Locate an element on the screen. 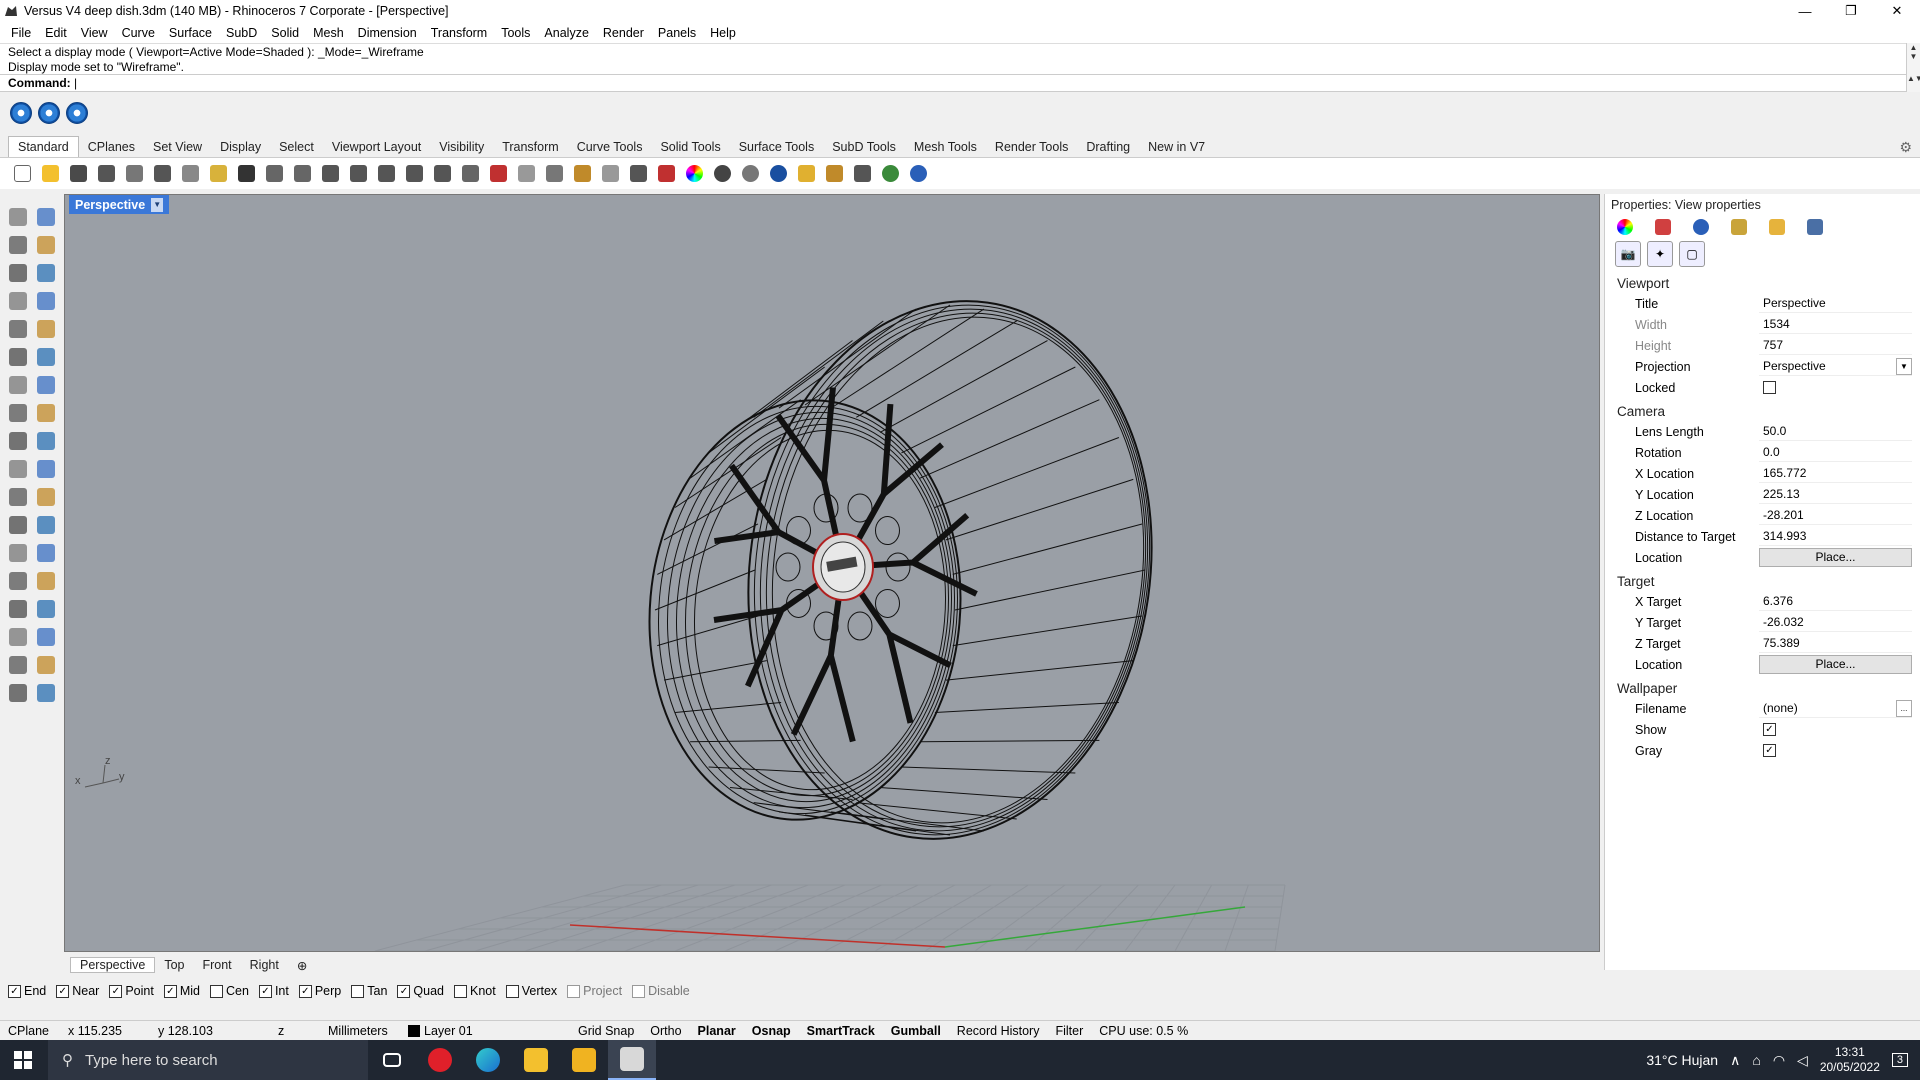 The height and width of the screenshot is (1080, 1920). osnap-perp: ✓ Perp is located at coordinates (319, 991).